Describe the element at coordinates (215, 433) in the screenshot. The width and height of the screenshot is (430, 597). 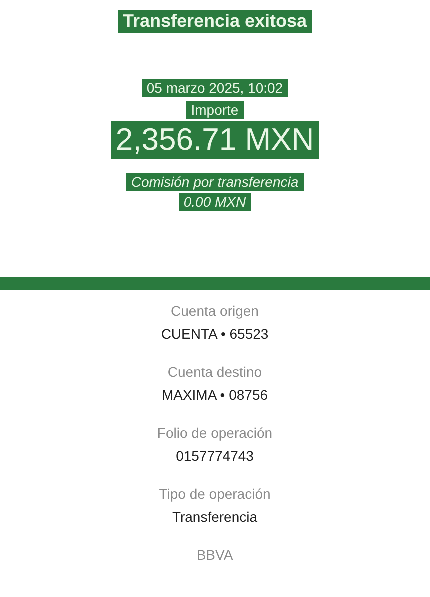
I see `detail-label: Folio de operación` at that location.